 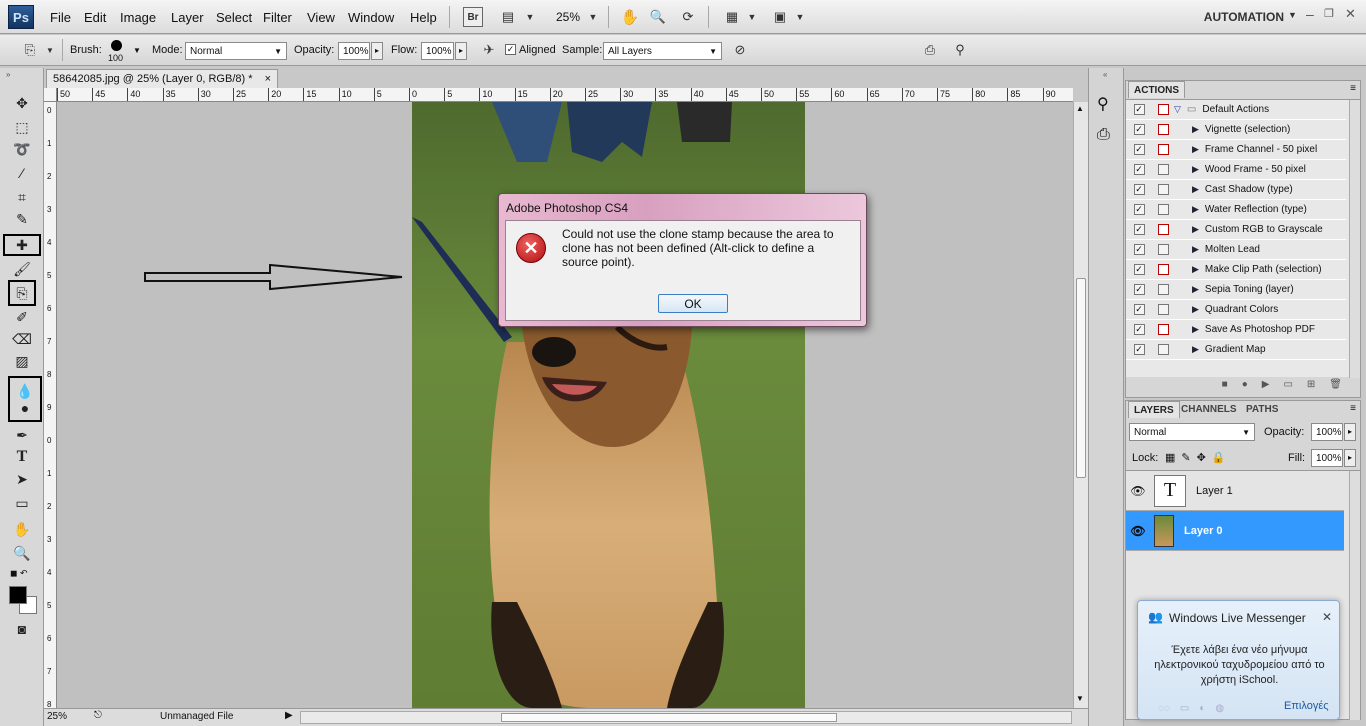 I want to click on foreground-color-swatch, so click(x=18, y=595).